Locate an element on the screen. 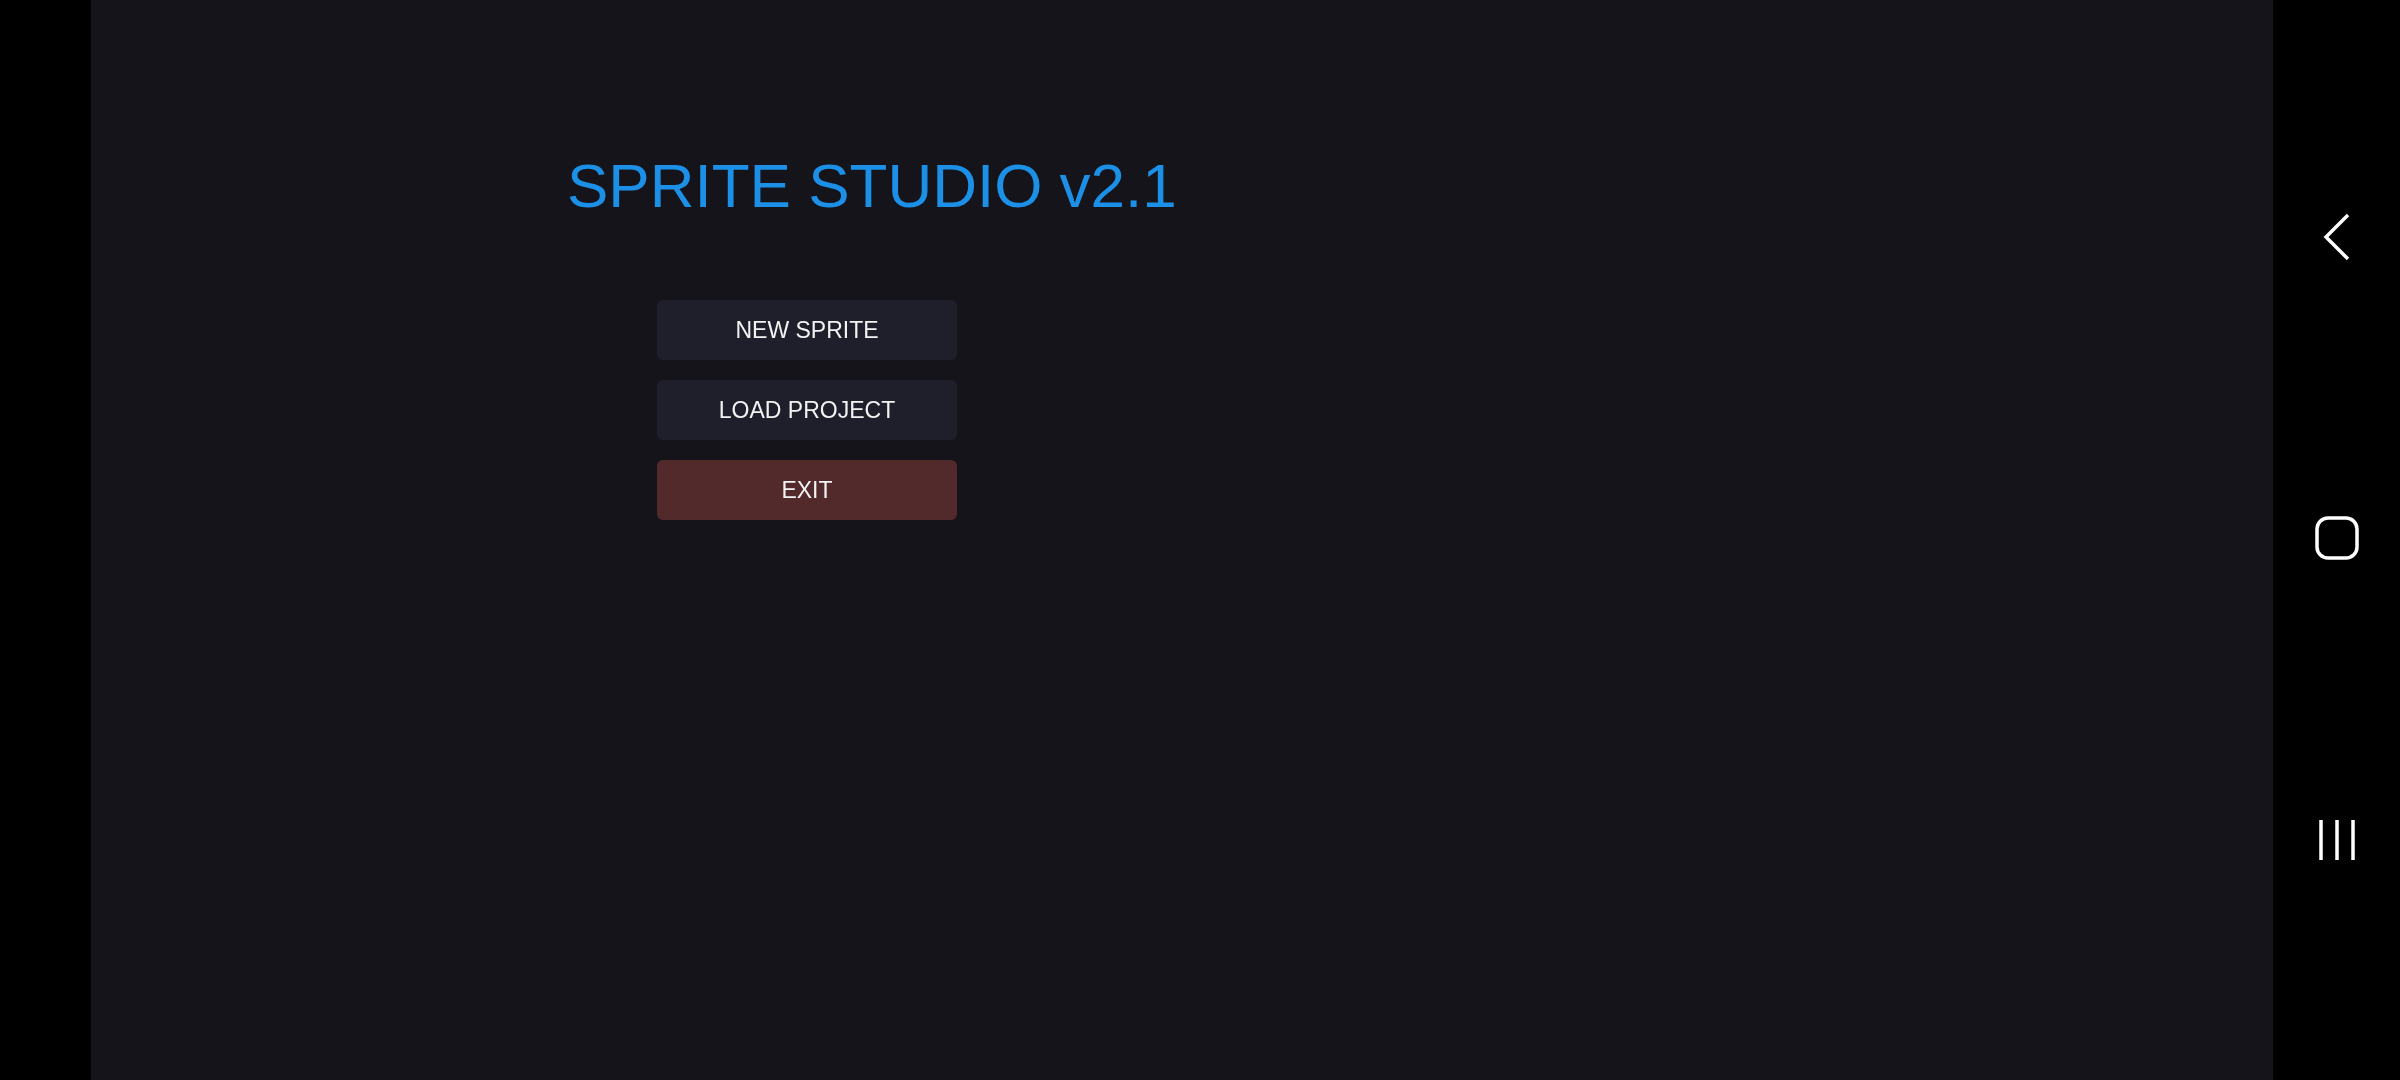  menu-button: EXIT is located at coordinates (807, 490).